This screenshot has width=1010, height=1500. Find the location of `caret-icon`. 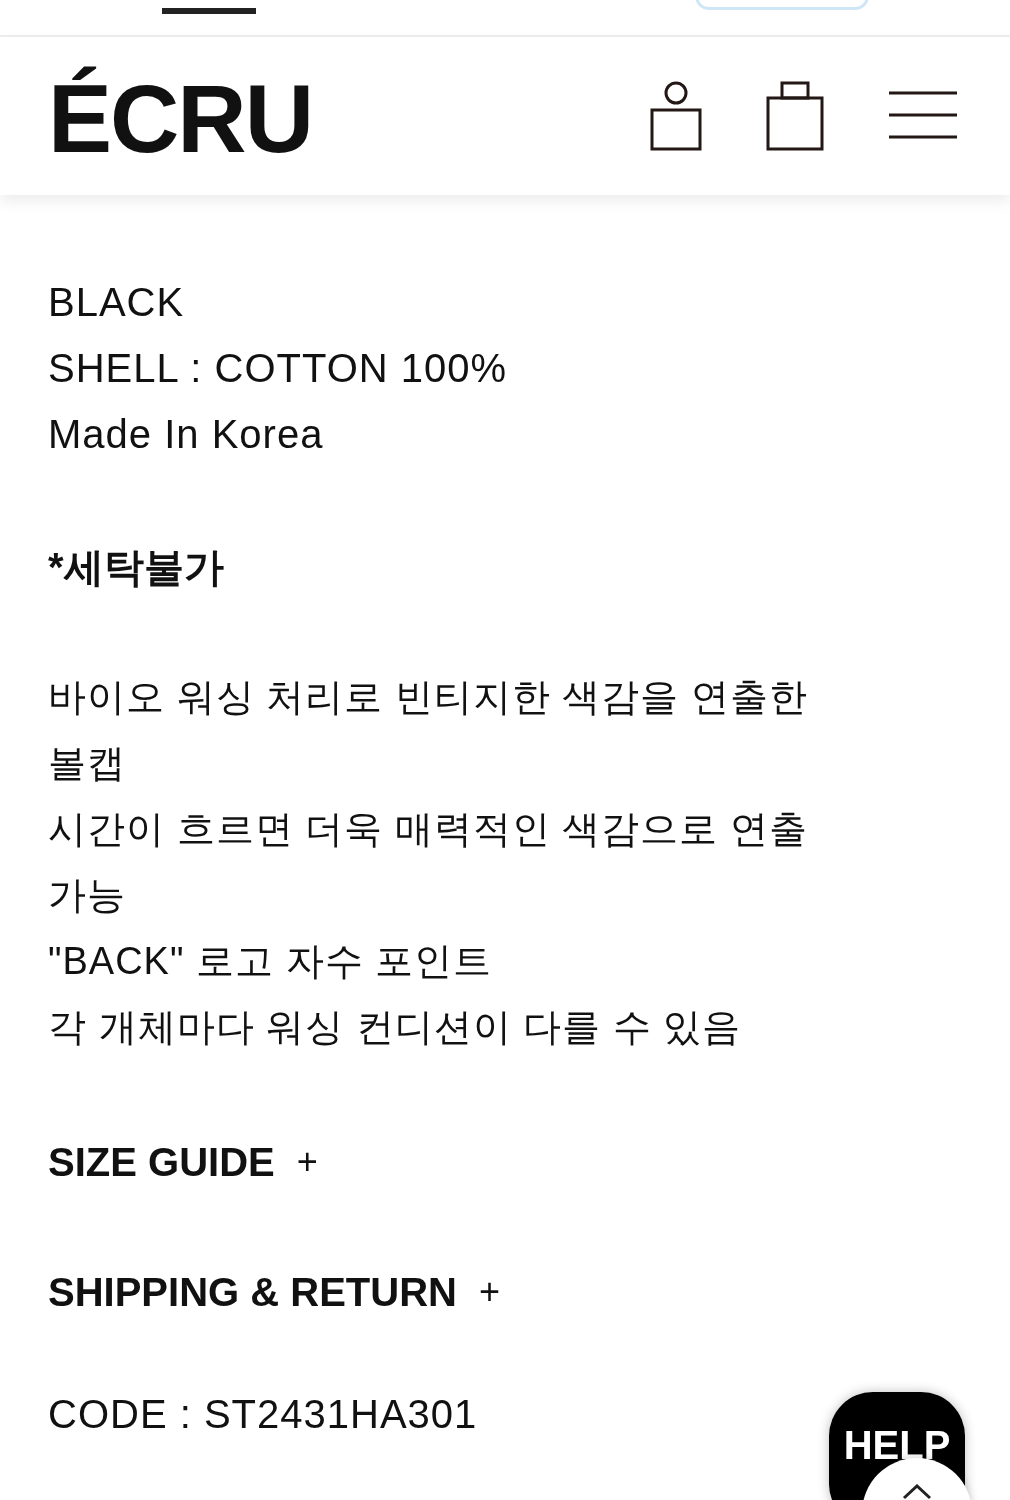

caret-icon is located at coordinates (917, 1492).